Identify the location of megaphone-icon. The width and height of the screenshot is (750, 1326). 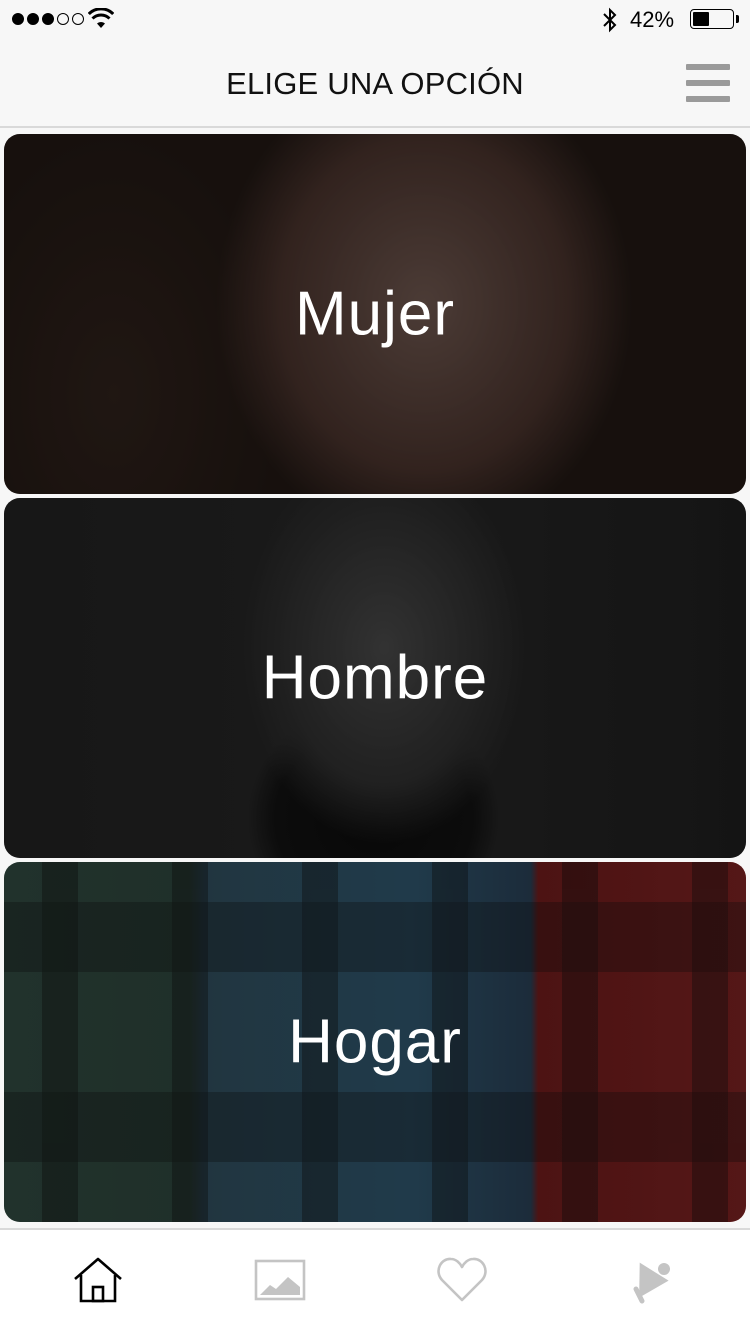
(651, 1283).